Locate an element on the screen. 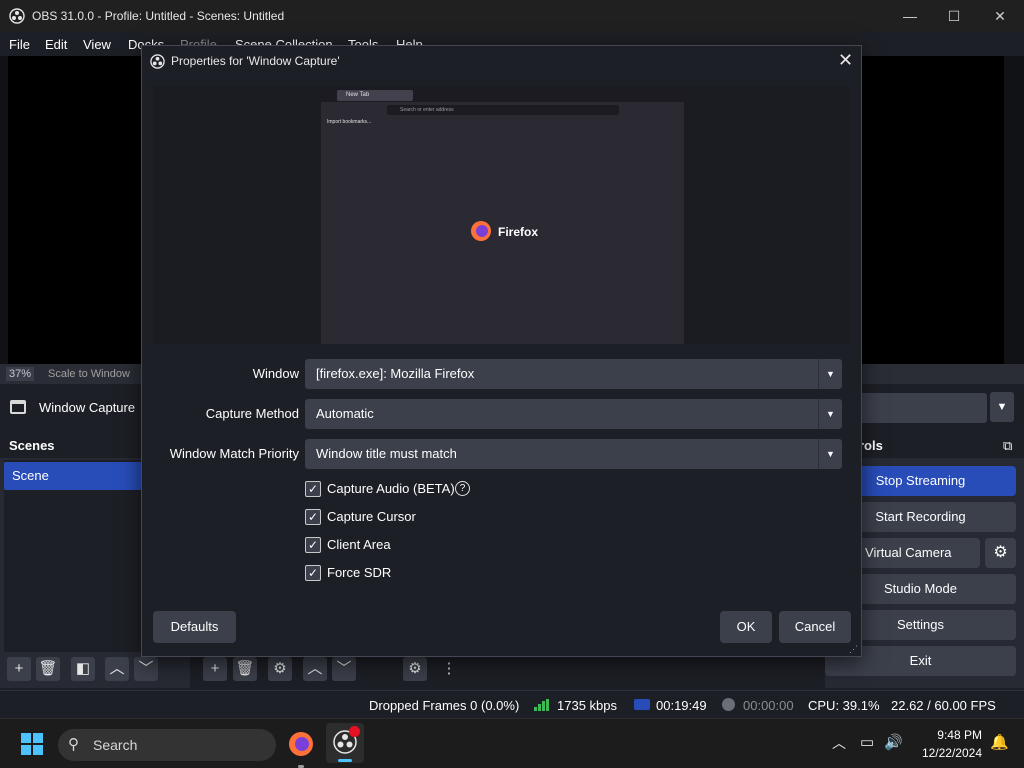 This screenshot has width=1024, height=768. firefox-tab-strip: New Tab is located at coordinates (502, 95).